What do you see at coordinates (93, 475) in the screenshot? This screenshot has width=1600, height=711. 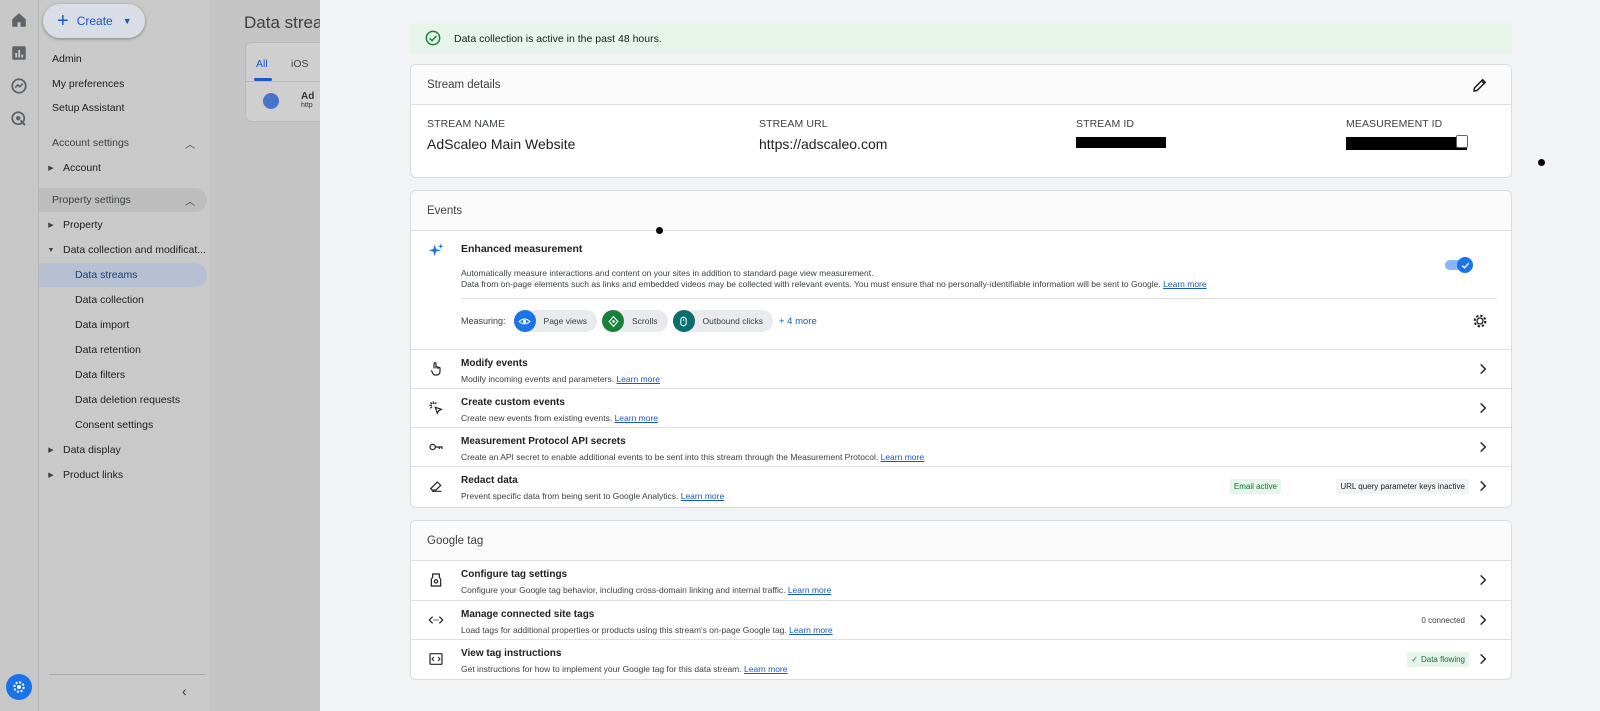 I see `nav-product-links-label: Product links` at bounding box center [93, 475].